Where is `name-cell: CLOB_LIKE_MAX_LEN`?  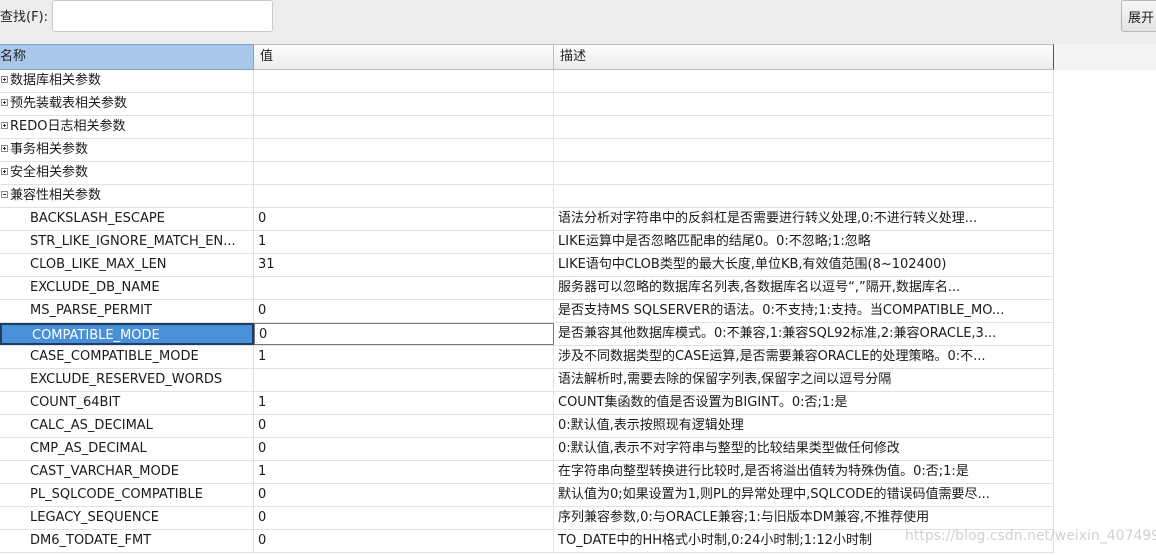 name-cell: CLOB_LIKE_MAX_LEN is located at coordinates (127, 265).